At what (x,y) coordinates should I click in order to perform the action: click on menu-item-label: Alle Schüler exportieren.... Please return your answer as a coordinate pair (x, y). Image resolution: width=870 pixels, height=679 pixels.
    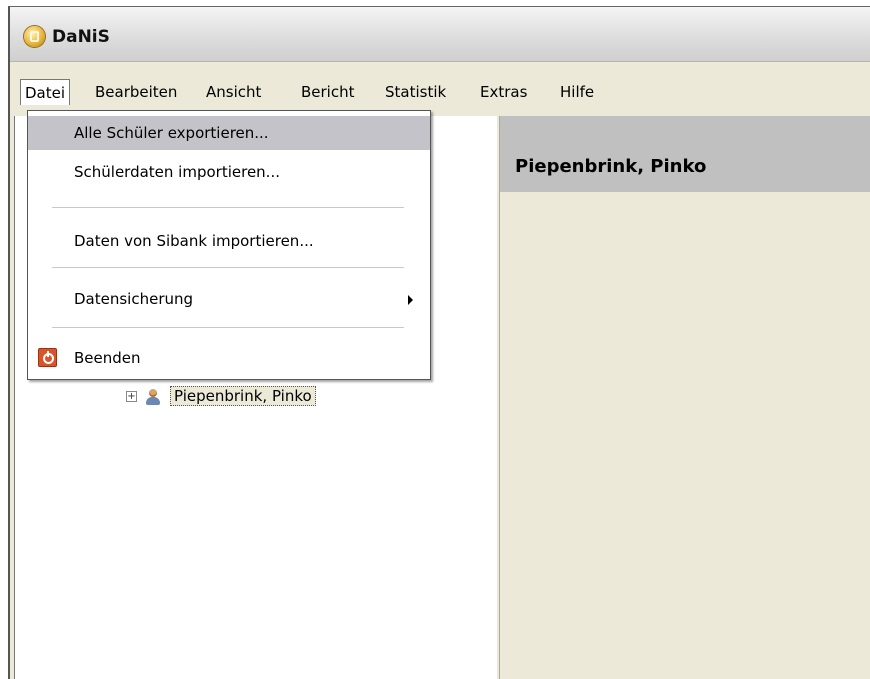
    Looking at the image, I should click on (171, 133).